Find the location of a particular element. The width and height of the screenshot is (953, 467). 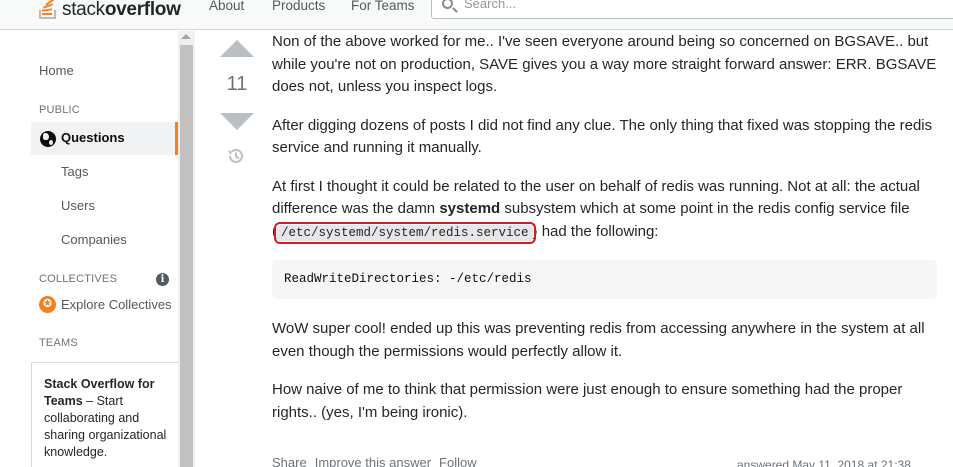

logo-text: stackoverflow is located at coordinates (121, 10).